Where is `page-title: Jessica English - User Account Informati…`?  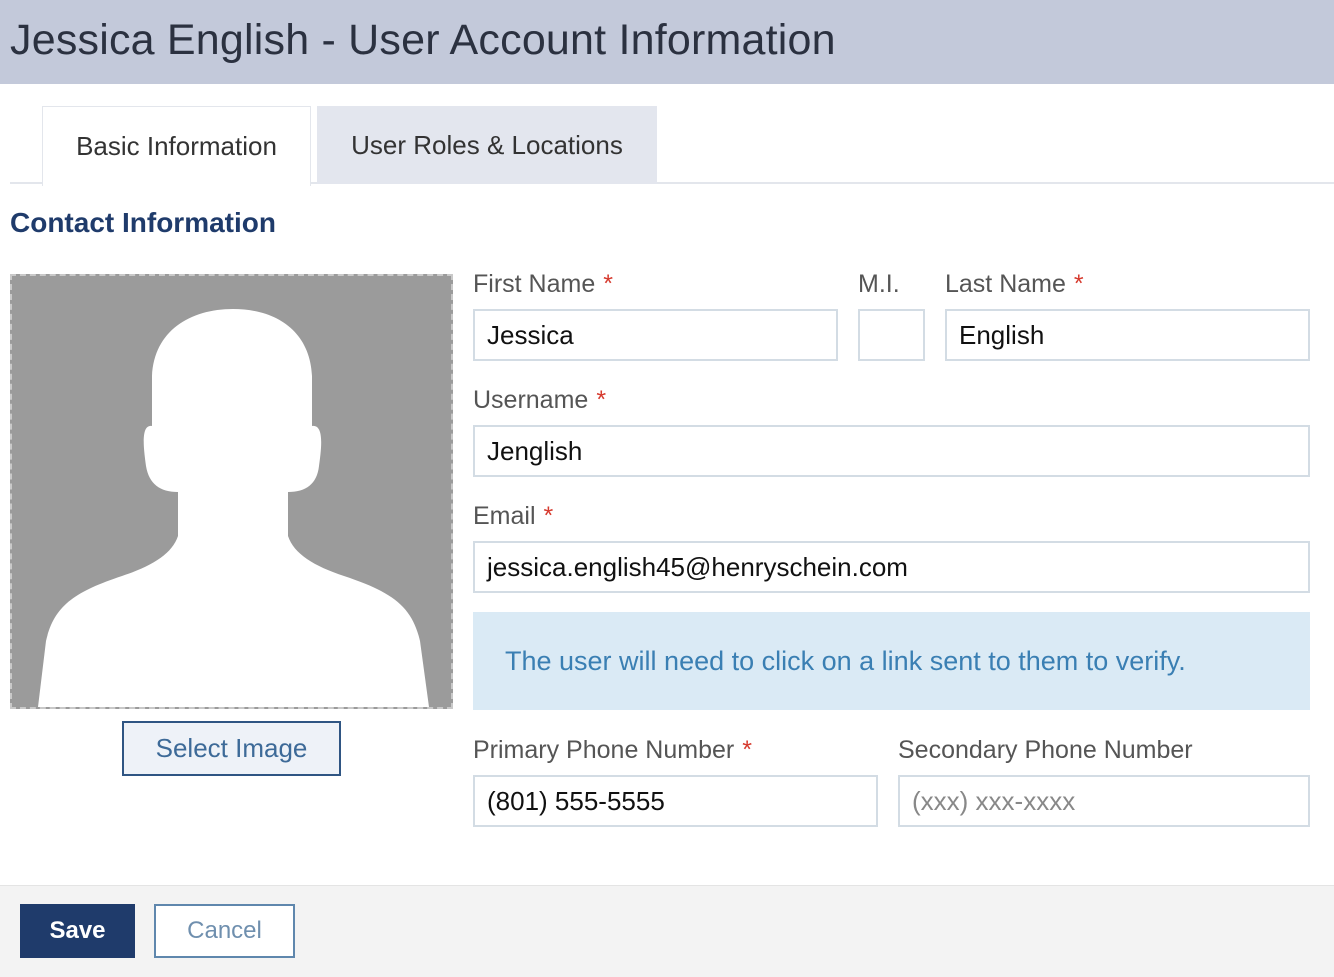
page-title: Jessica English - User Account Informati… is located at coordinates (423, 40).